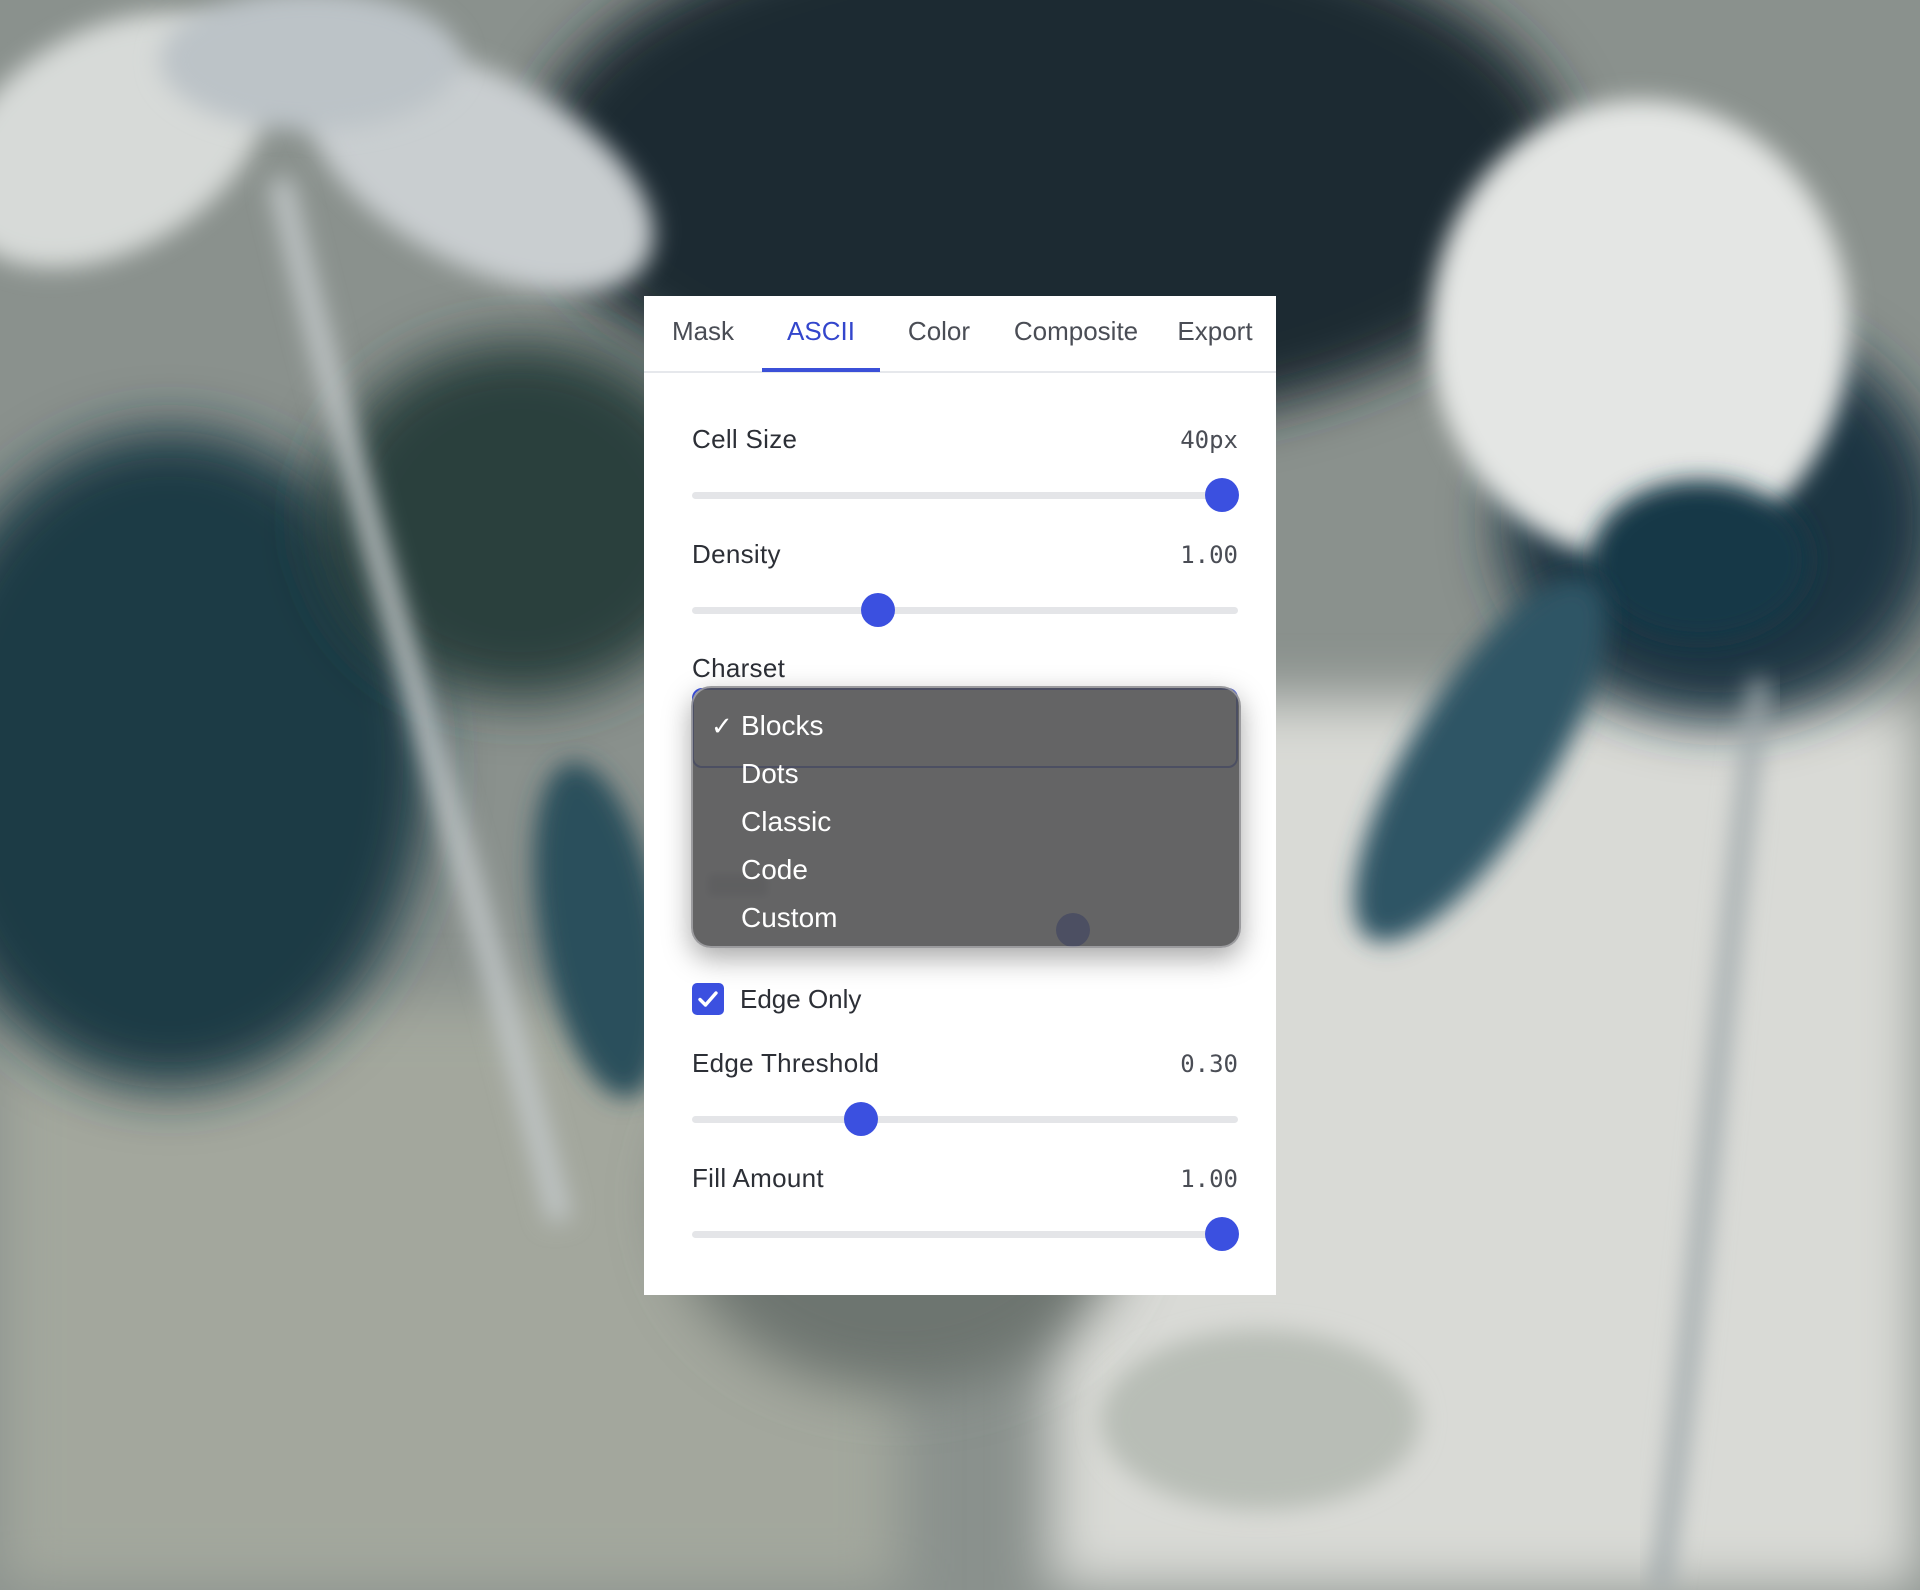 This screenshot has width=1920, height=1590. I want to click on density-label: Density, so click(736, 554).